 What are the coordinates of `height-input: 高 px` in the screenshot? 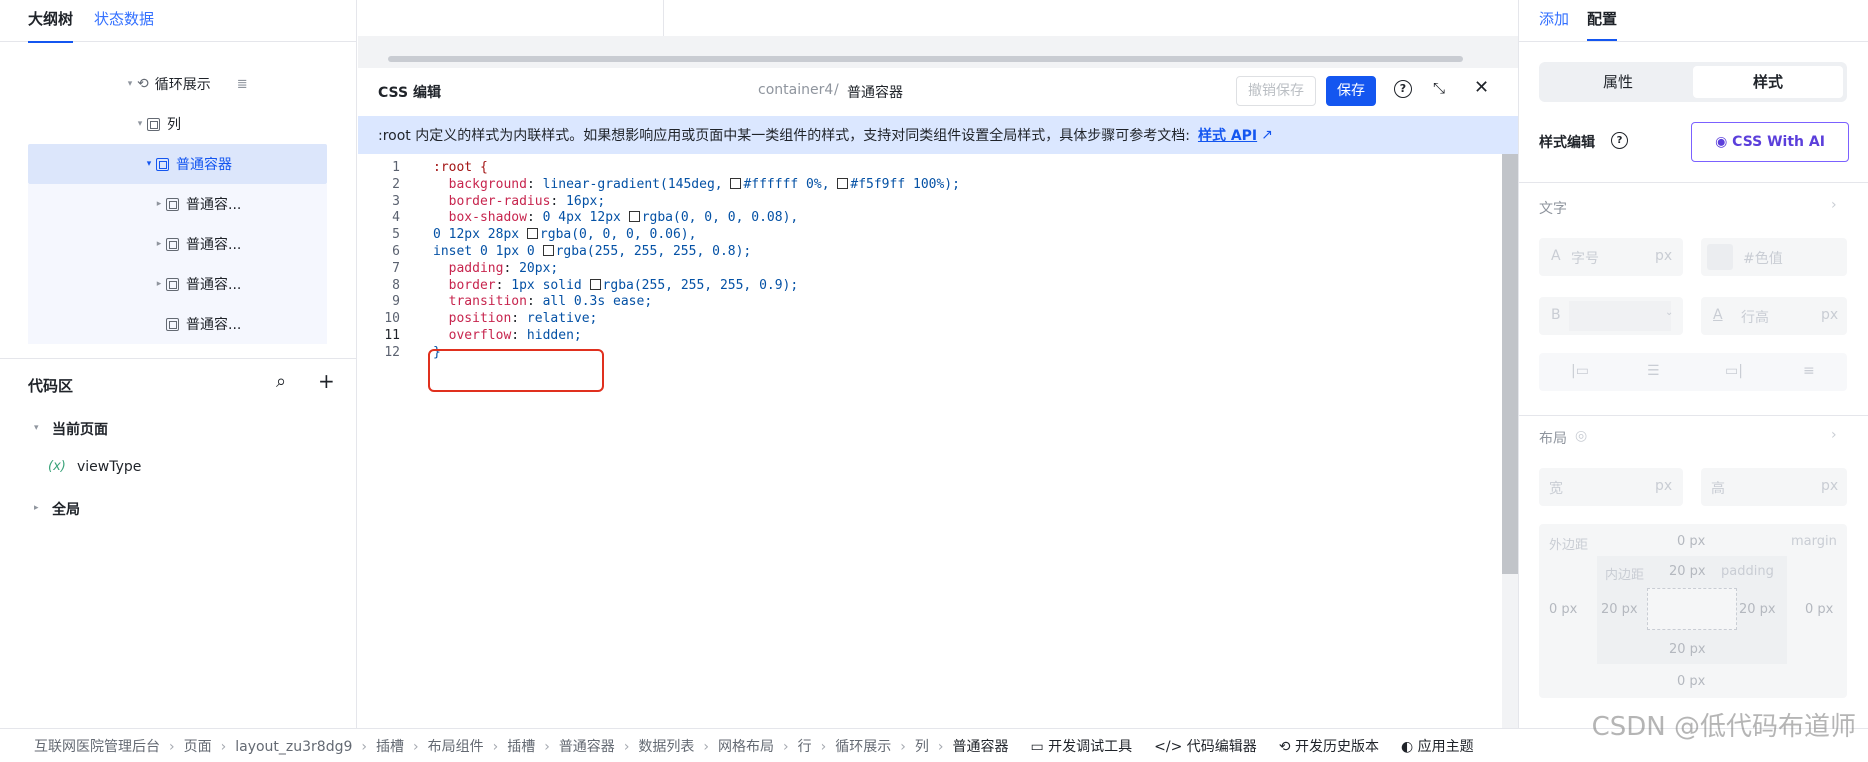 It's located at (1774, 487).